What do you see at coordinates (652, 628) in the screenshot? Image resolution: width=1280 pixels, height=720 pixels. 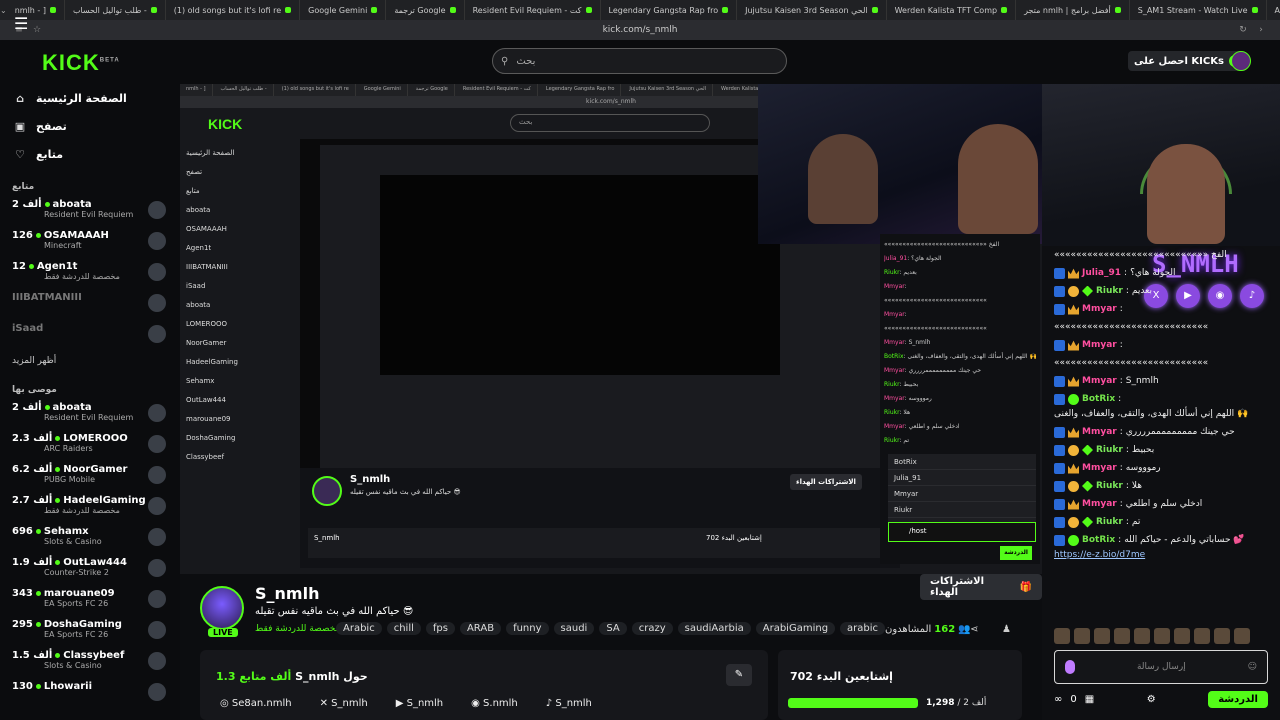 I see `stream-tag: crazy` at bounding box center [652, 628].